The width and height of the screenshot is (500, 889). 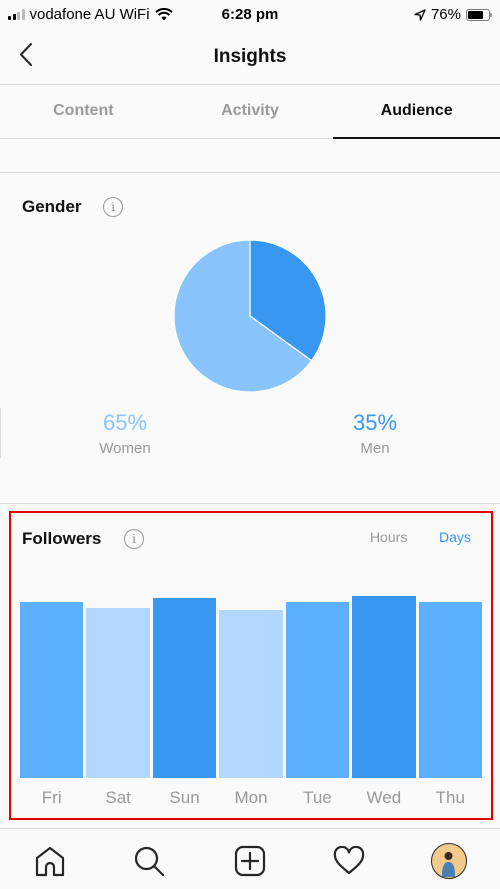 What do you see at coordinates (250, 156) in the screenshot?
I see `section-divider` at bounding box center [250, 156].